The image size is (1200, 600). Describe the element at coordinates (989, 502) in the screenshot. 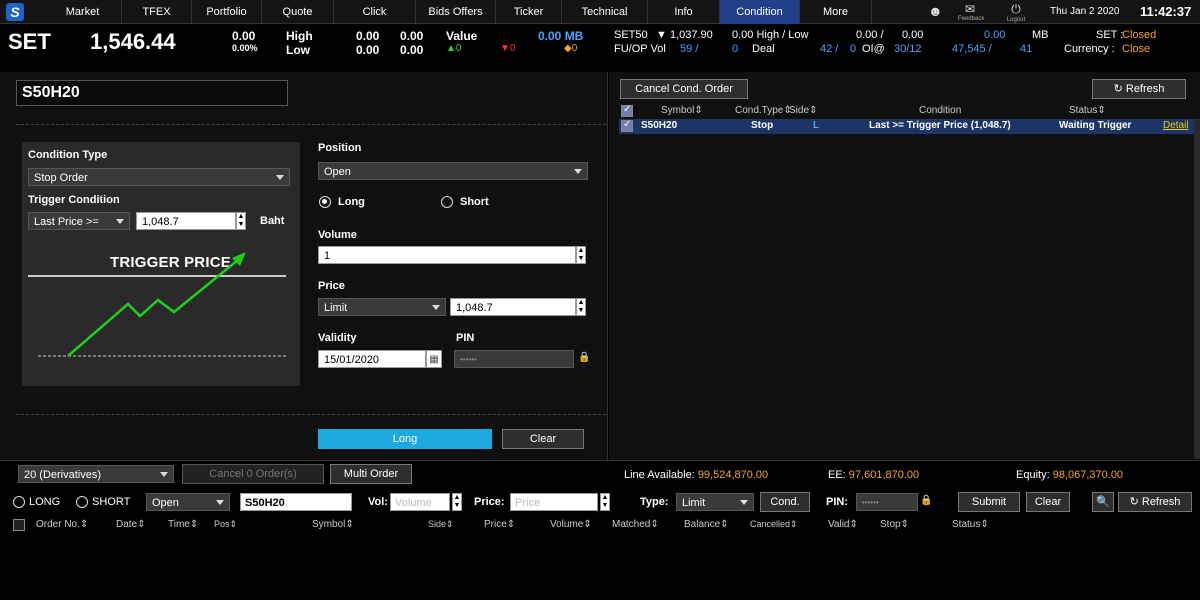

I see `submit-button: Submit` at that location.